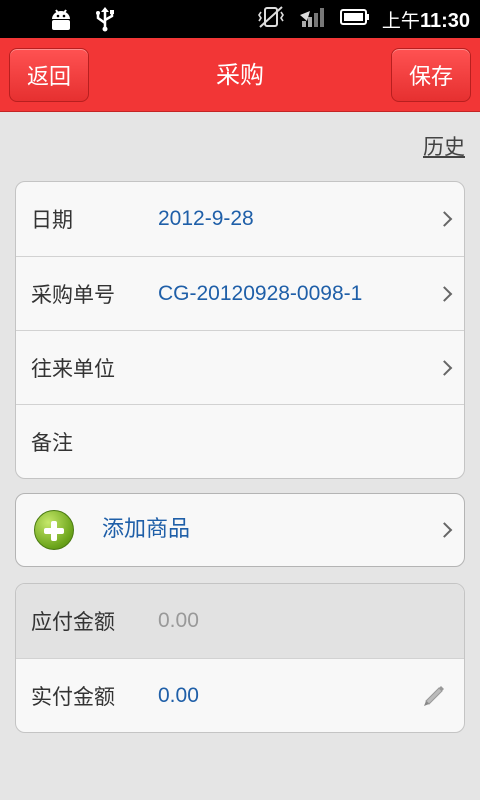 The width and height of the screenshot is (480, 800). Describe the element at coordinates (73, 622) in the screenshot. I see `payable-label: 应付金额` at that location.